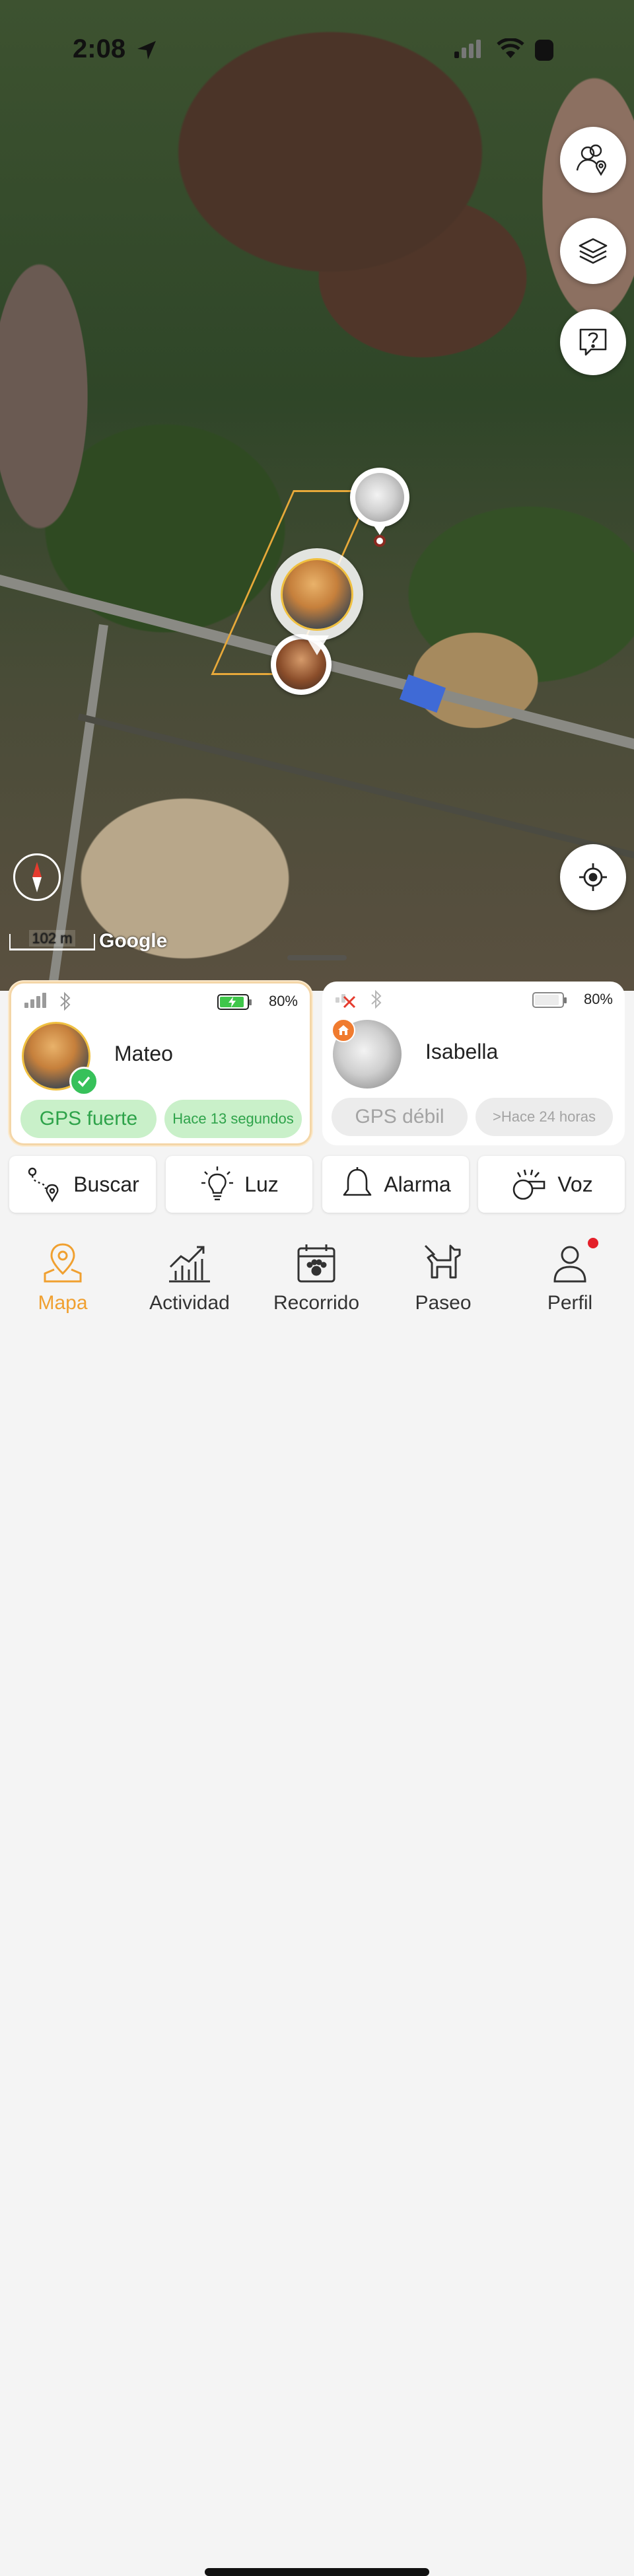  Describe the element at coordinates (189, 1265) in the screenshot. I see `activity-chart-icon` at that location.